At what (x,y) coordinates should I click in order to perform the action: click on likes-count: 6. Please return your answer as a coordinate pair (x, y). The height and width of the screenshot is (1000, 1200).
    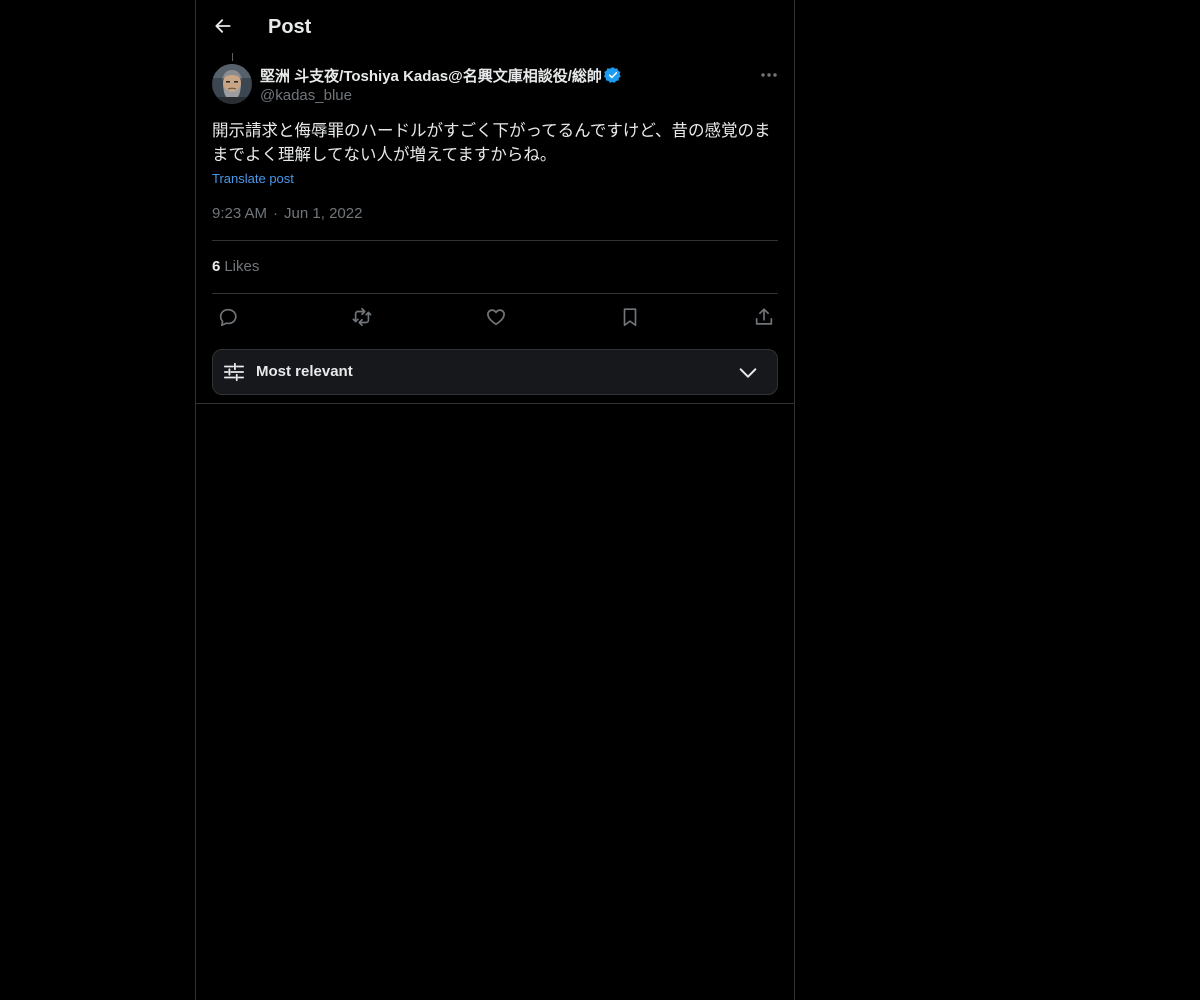
    Looking at the image, I should click on (216, 266).